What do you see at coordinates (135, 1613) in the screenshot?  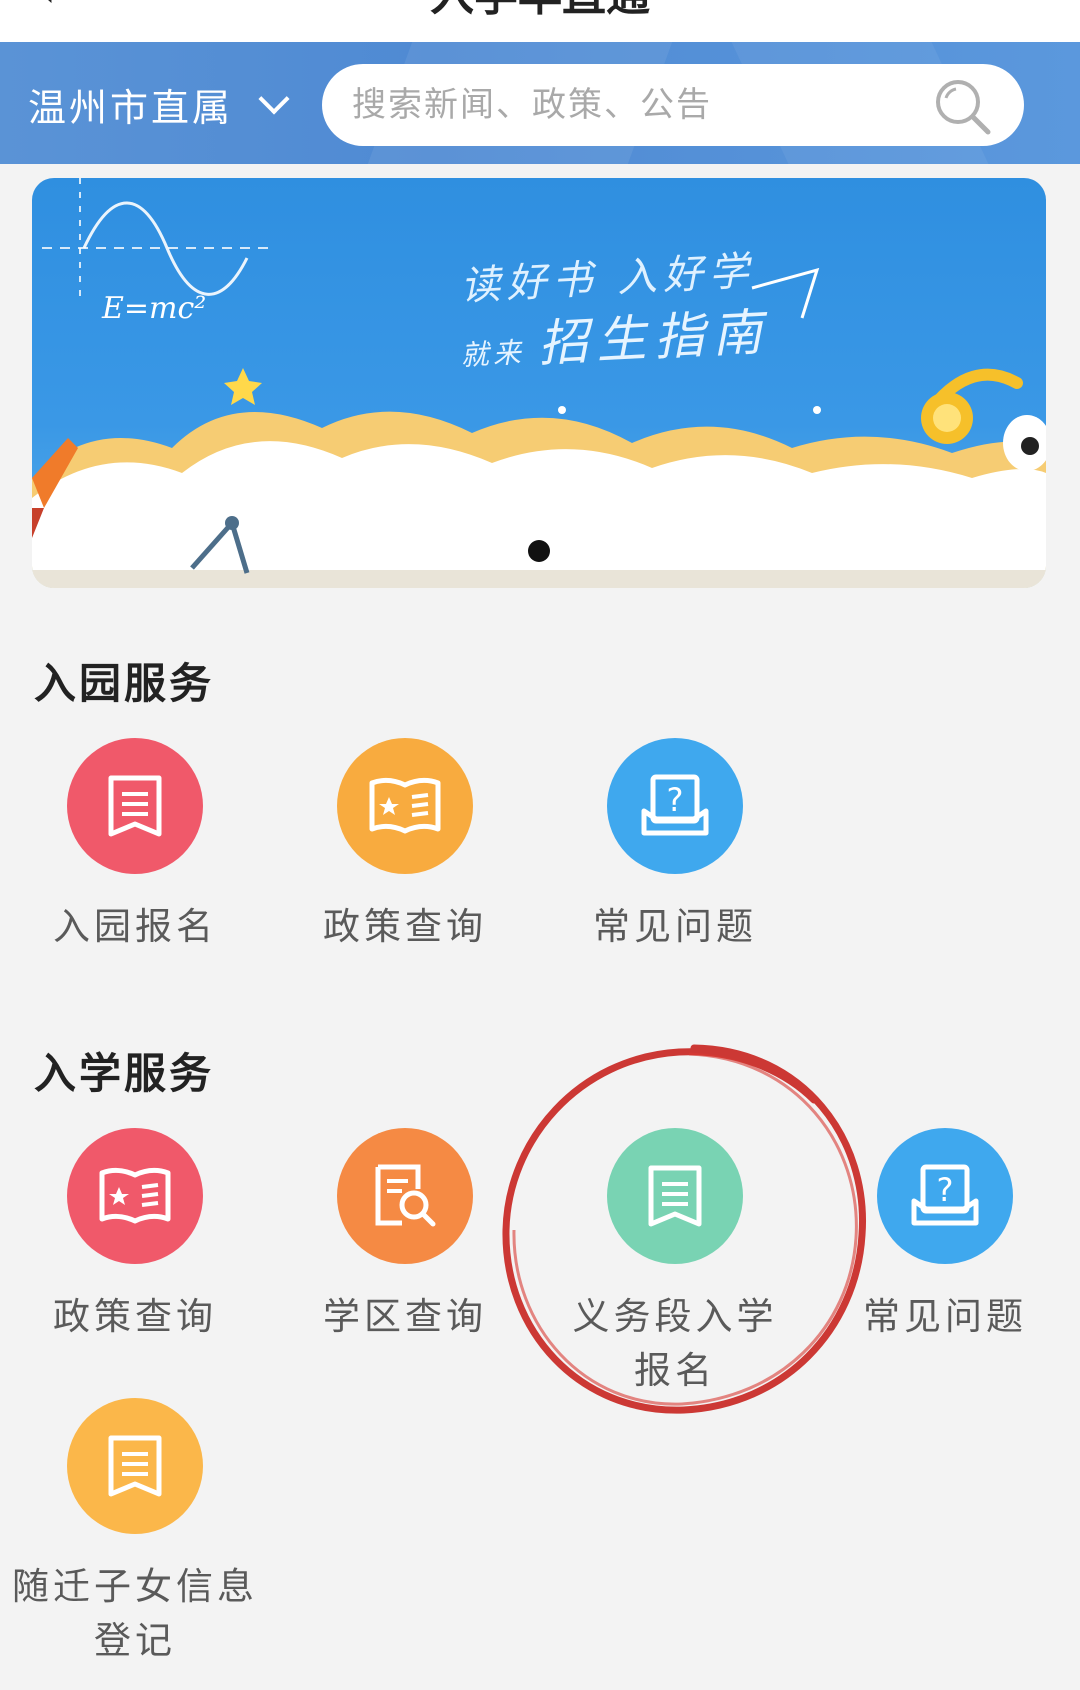 I see `service-label: 随迁子女信息登记` at bounding box center [135, 1613].